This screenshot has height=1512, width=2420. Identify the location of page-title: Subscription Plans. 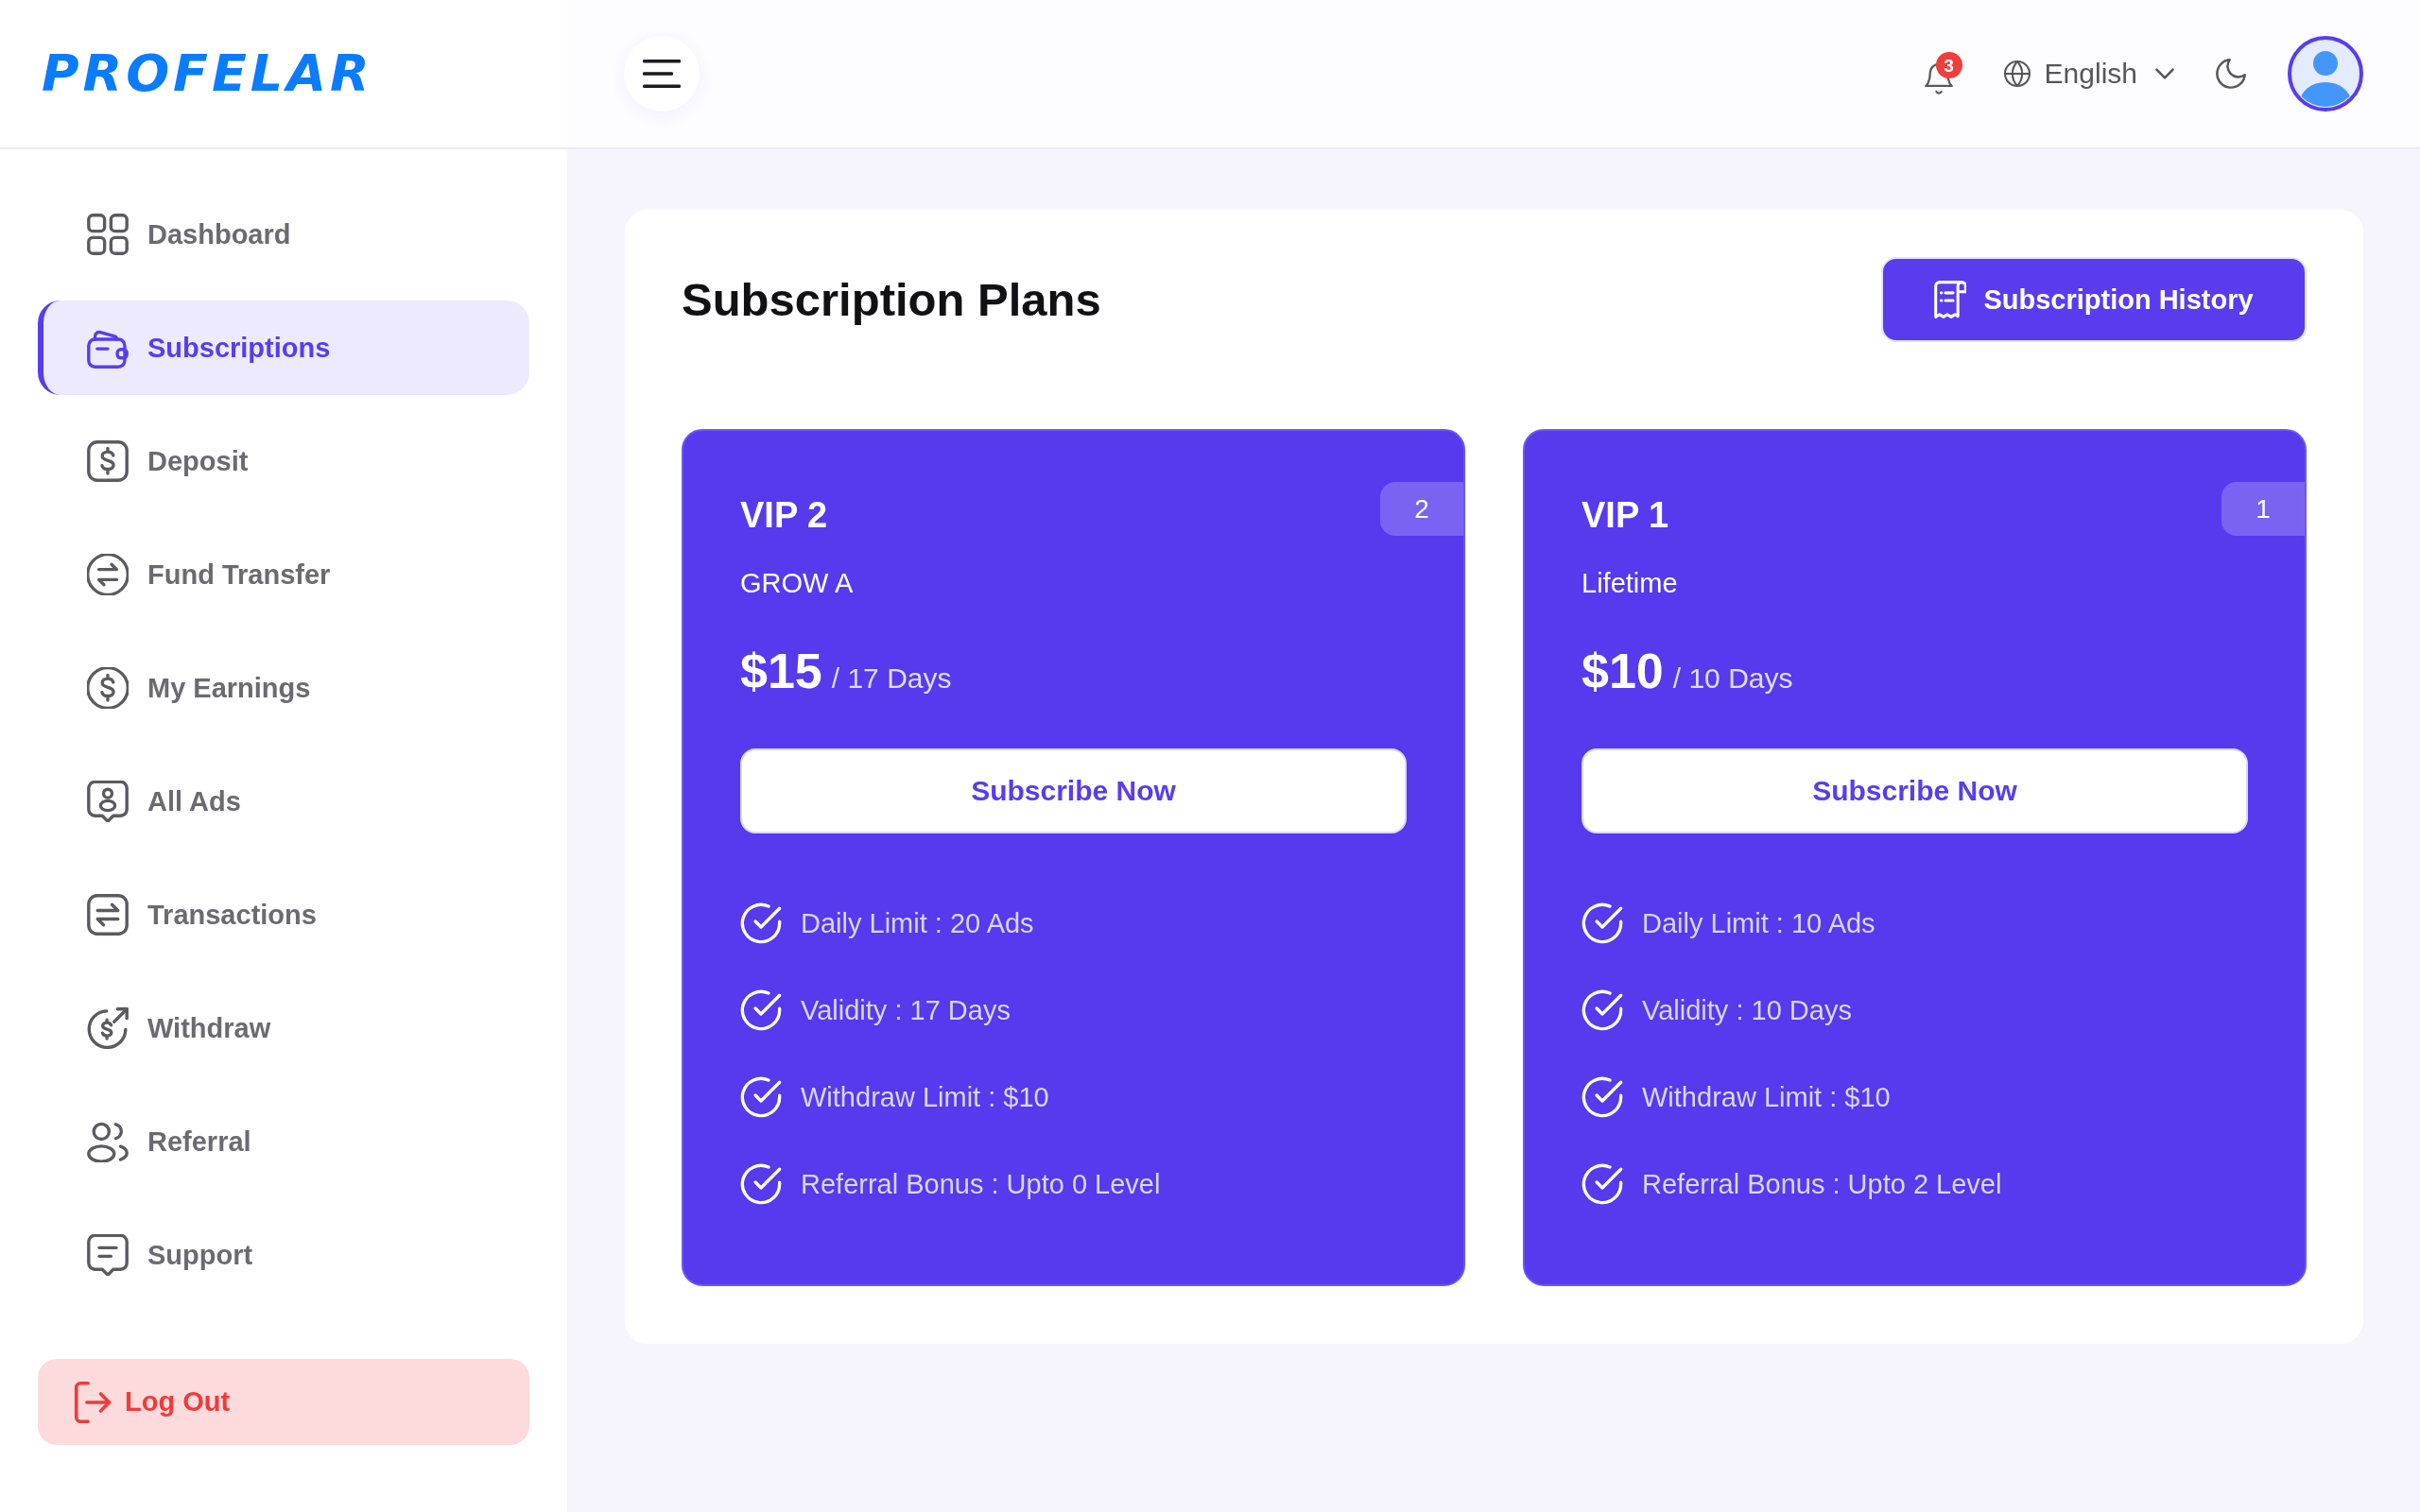
(891, 299).